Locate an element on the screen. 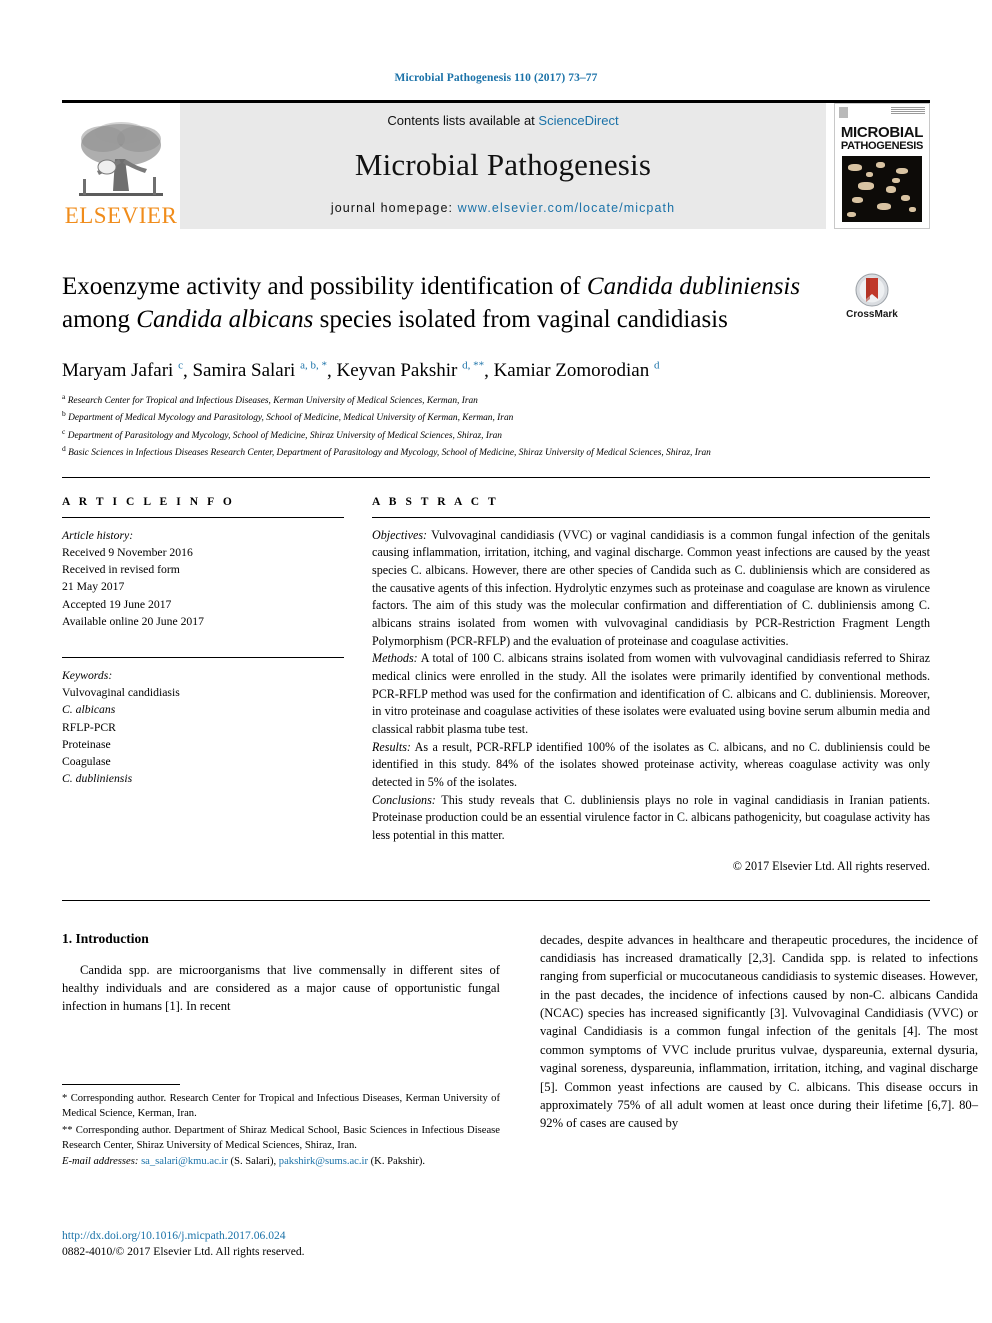  cover-publisher-mark-icon is located at coordinates (843, 112).